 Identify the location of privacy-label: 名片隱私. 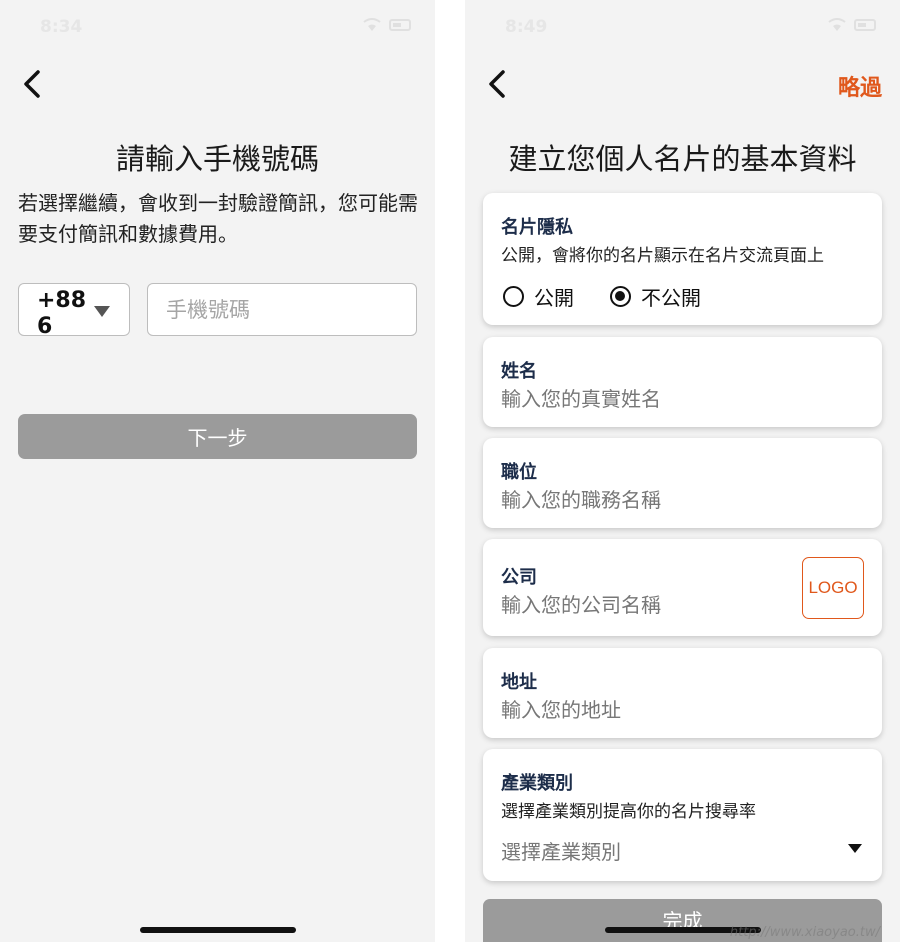
(537, 227).